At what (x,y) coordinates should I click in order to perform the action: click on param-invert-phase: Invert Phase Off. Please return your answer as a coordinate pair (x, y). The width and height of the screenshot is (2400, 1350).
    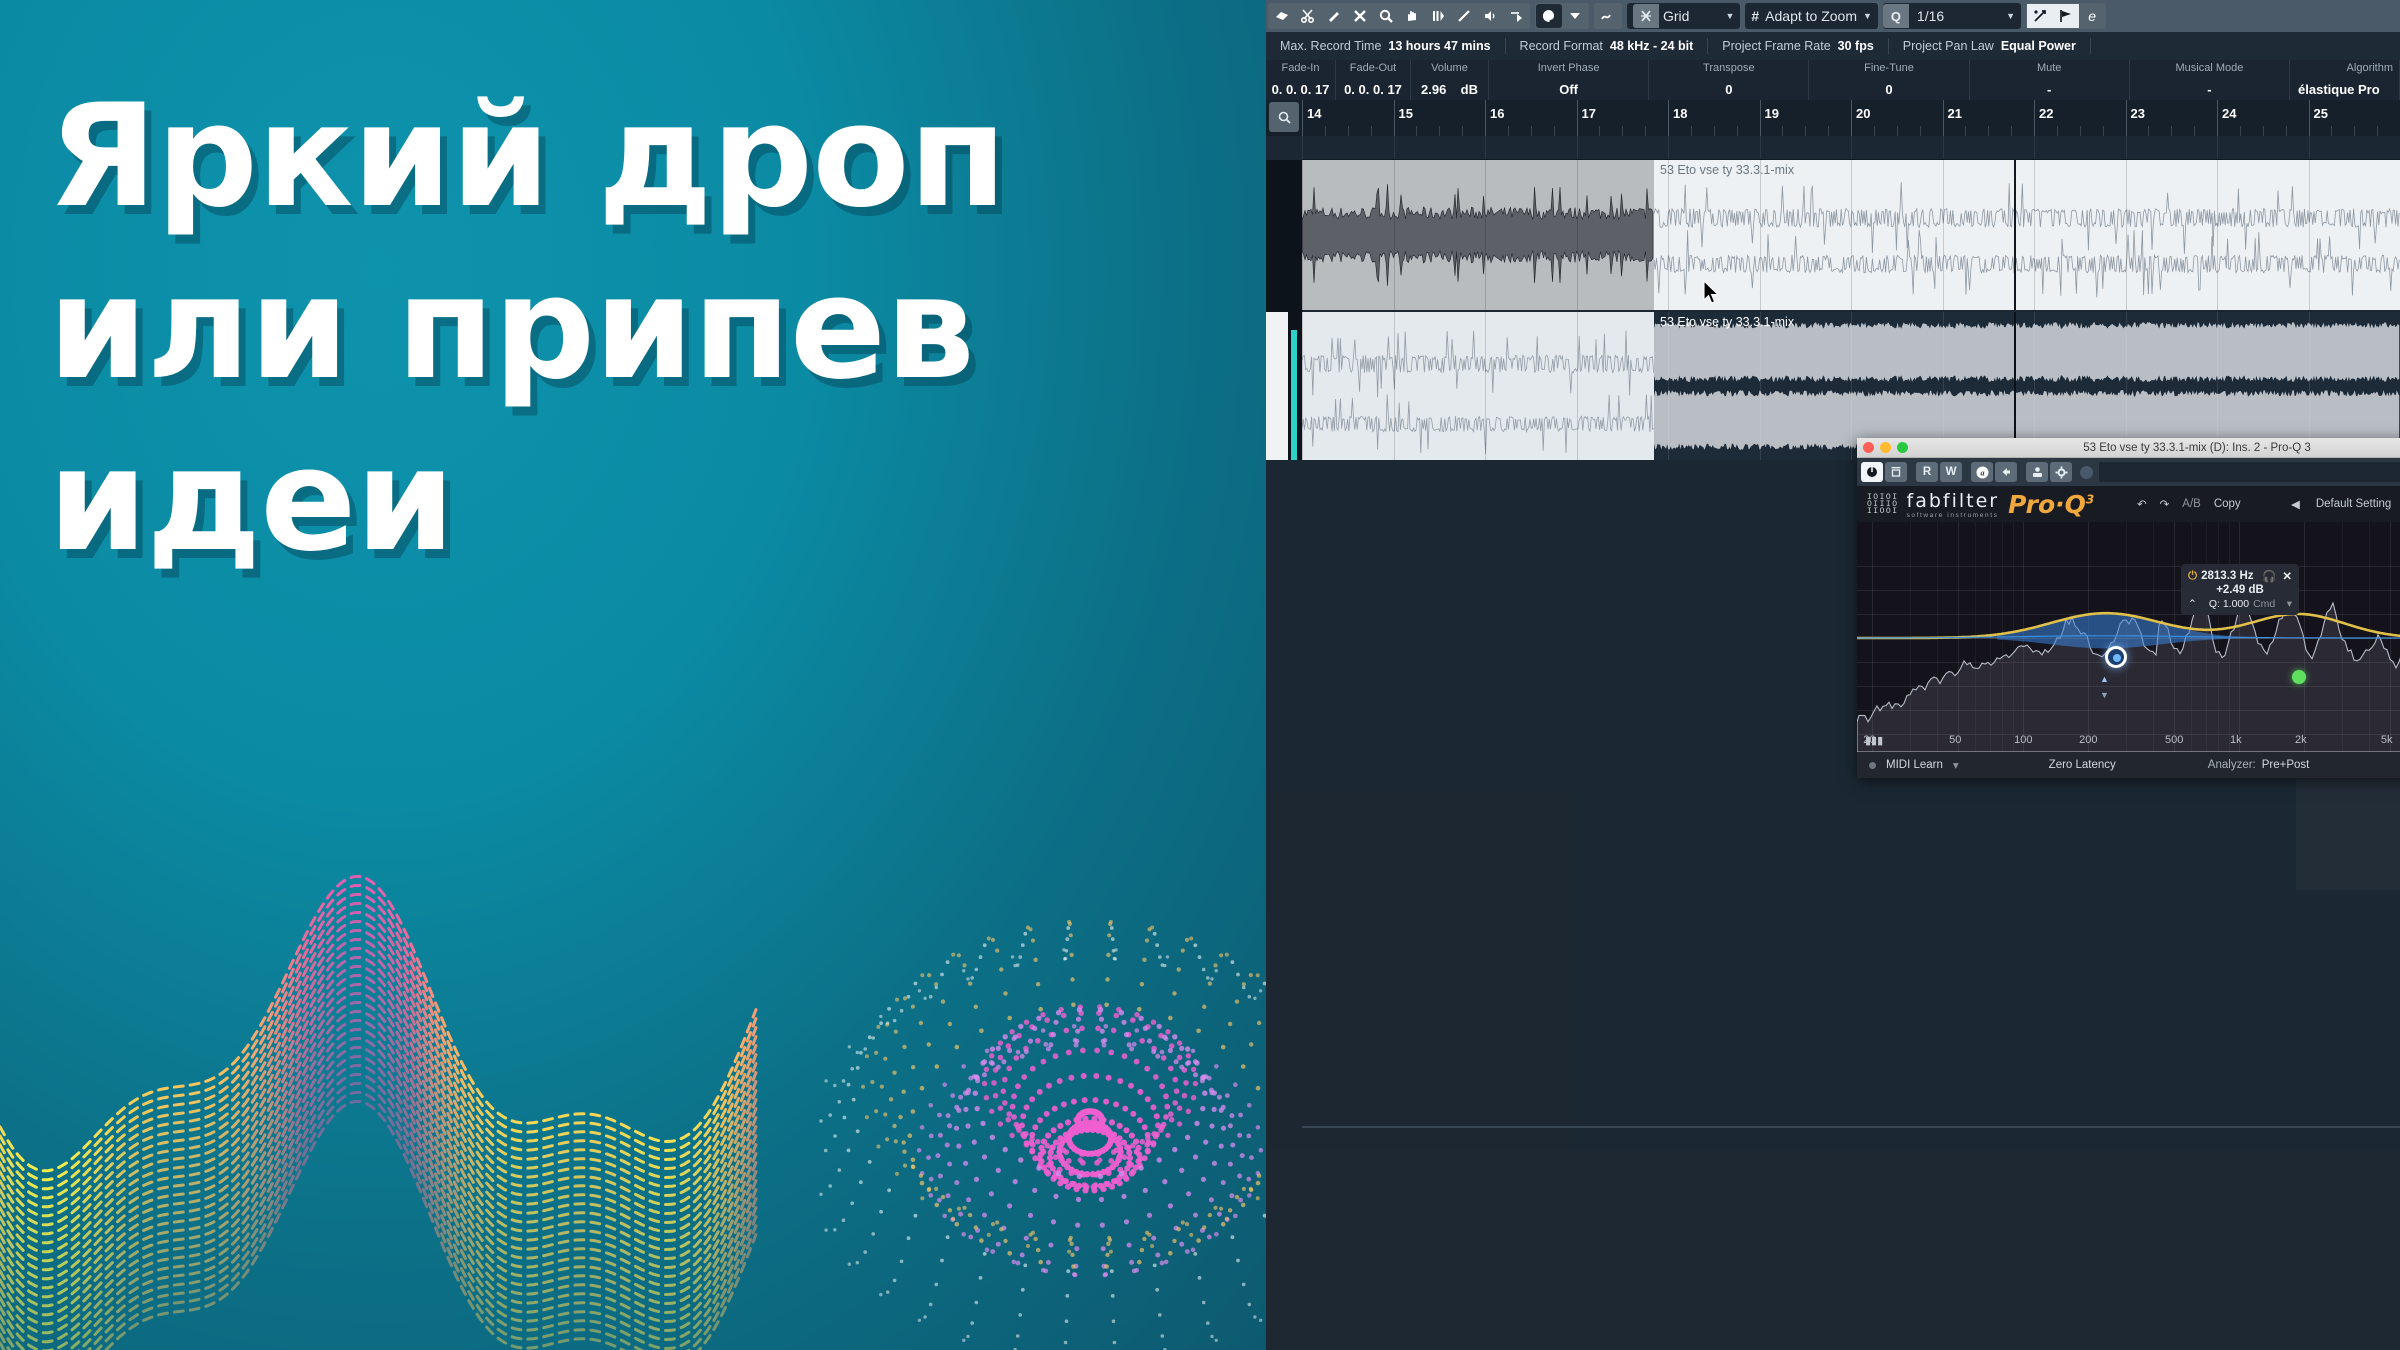
    Looking at the image, I should click on (1569, 80).